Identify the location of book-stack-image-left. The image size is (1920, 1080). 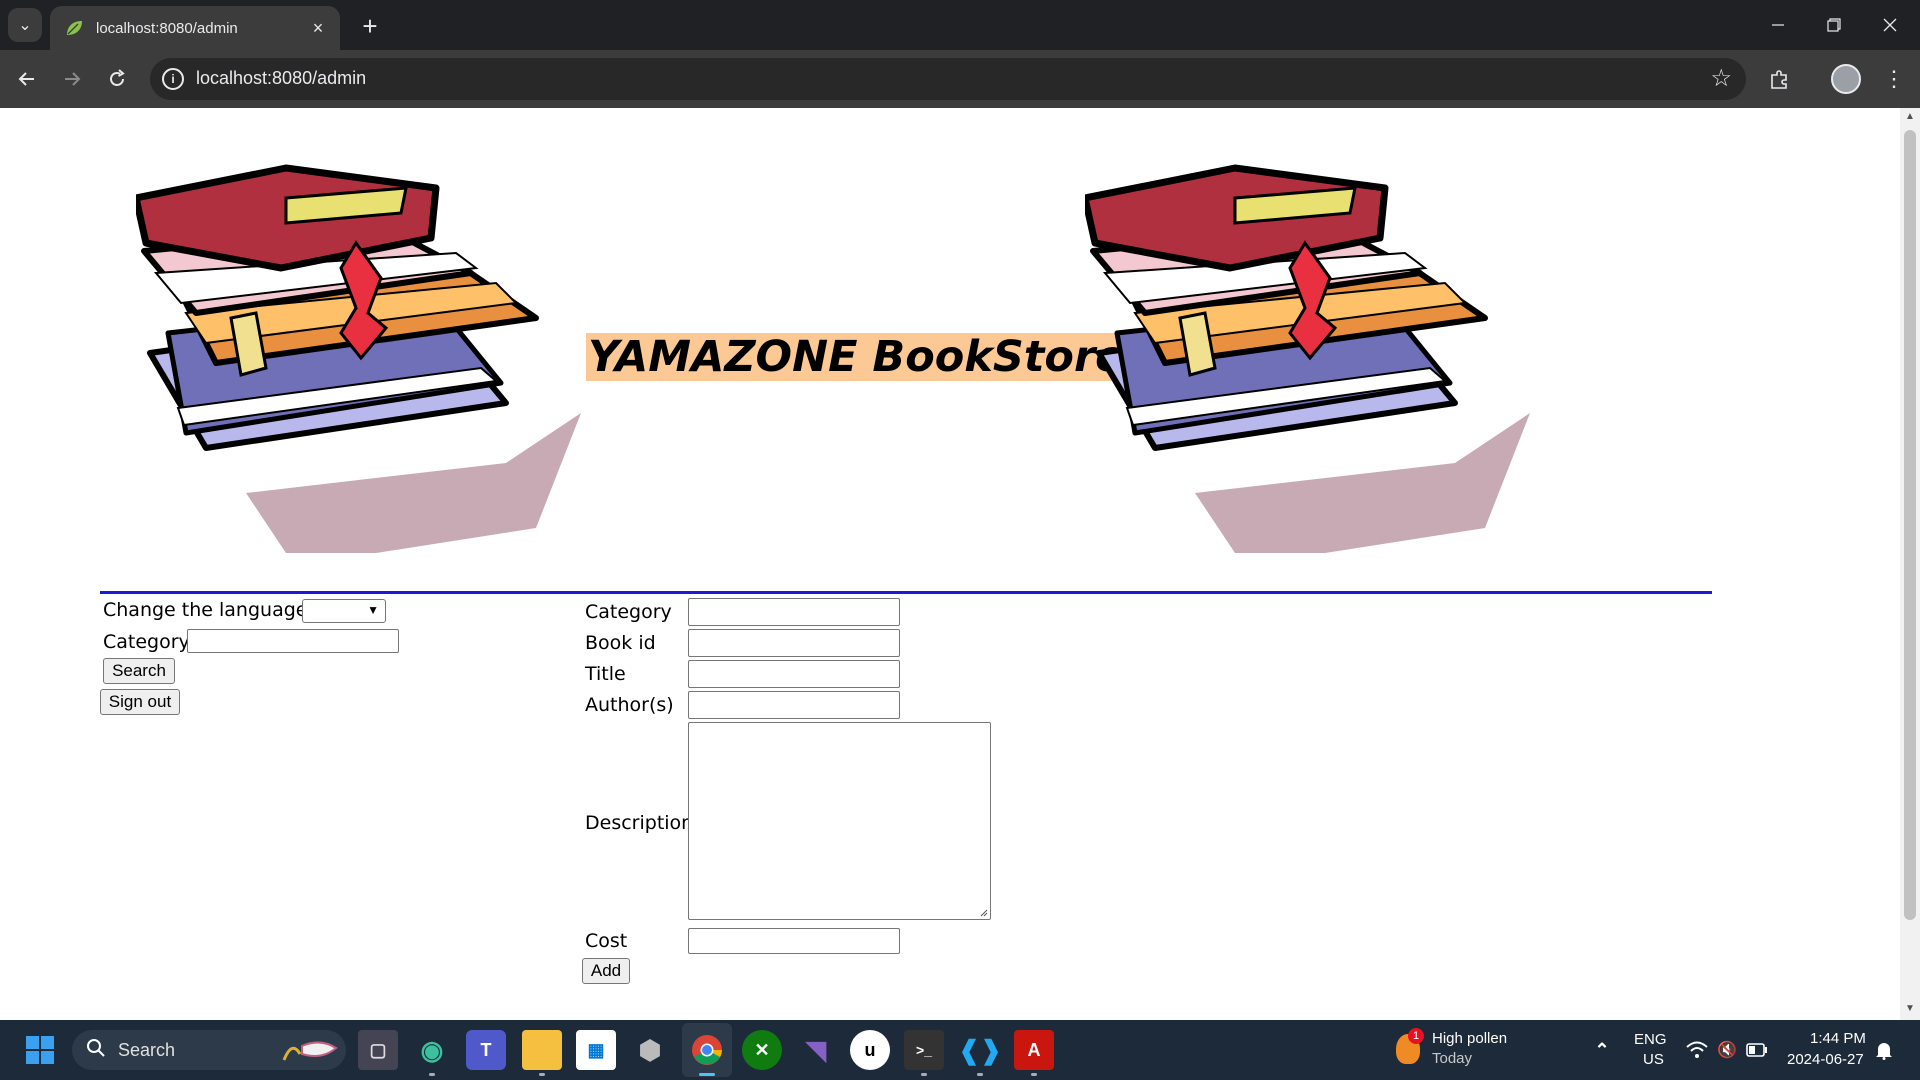
(358, 358).